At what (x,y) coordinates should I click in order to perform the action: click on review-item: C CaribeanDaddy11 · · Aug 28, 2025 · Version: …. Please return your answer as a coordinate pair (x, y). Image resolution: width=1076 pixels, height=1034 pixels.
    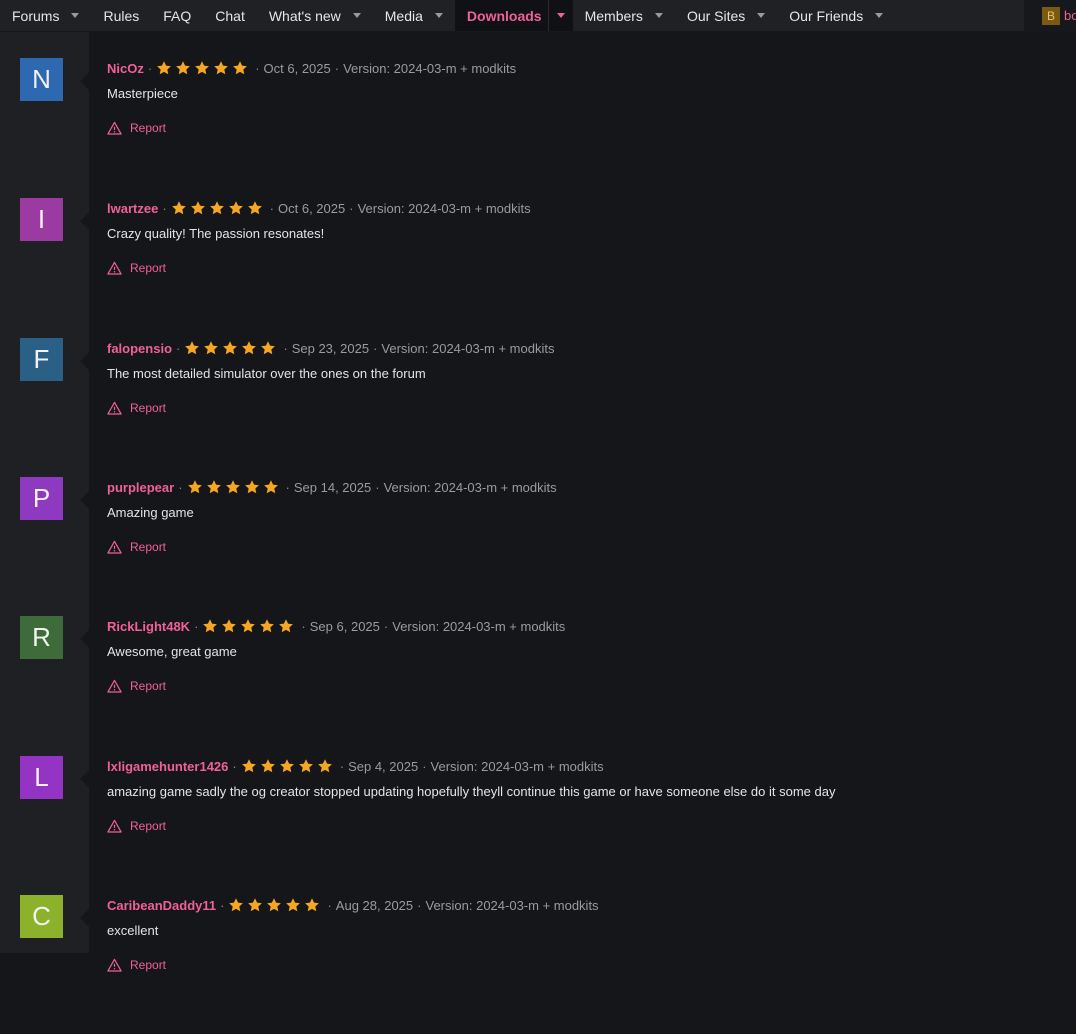
    Looking at the image, I should click on (538, 964).